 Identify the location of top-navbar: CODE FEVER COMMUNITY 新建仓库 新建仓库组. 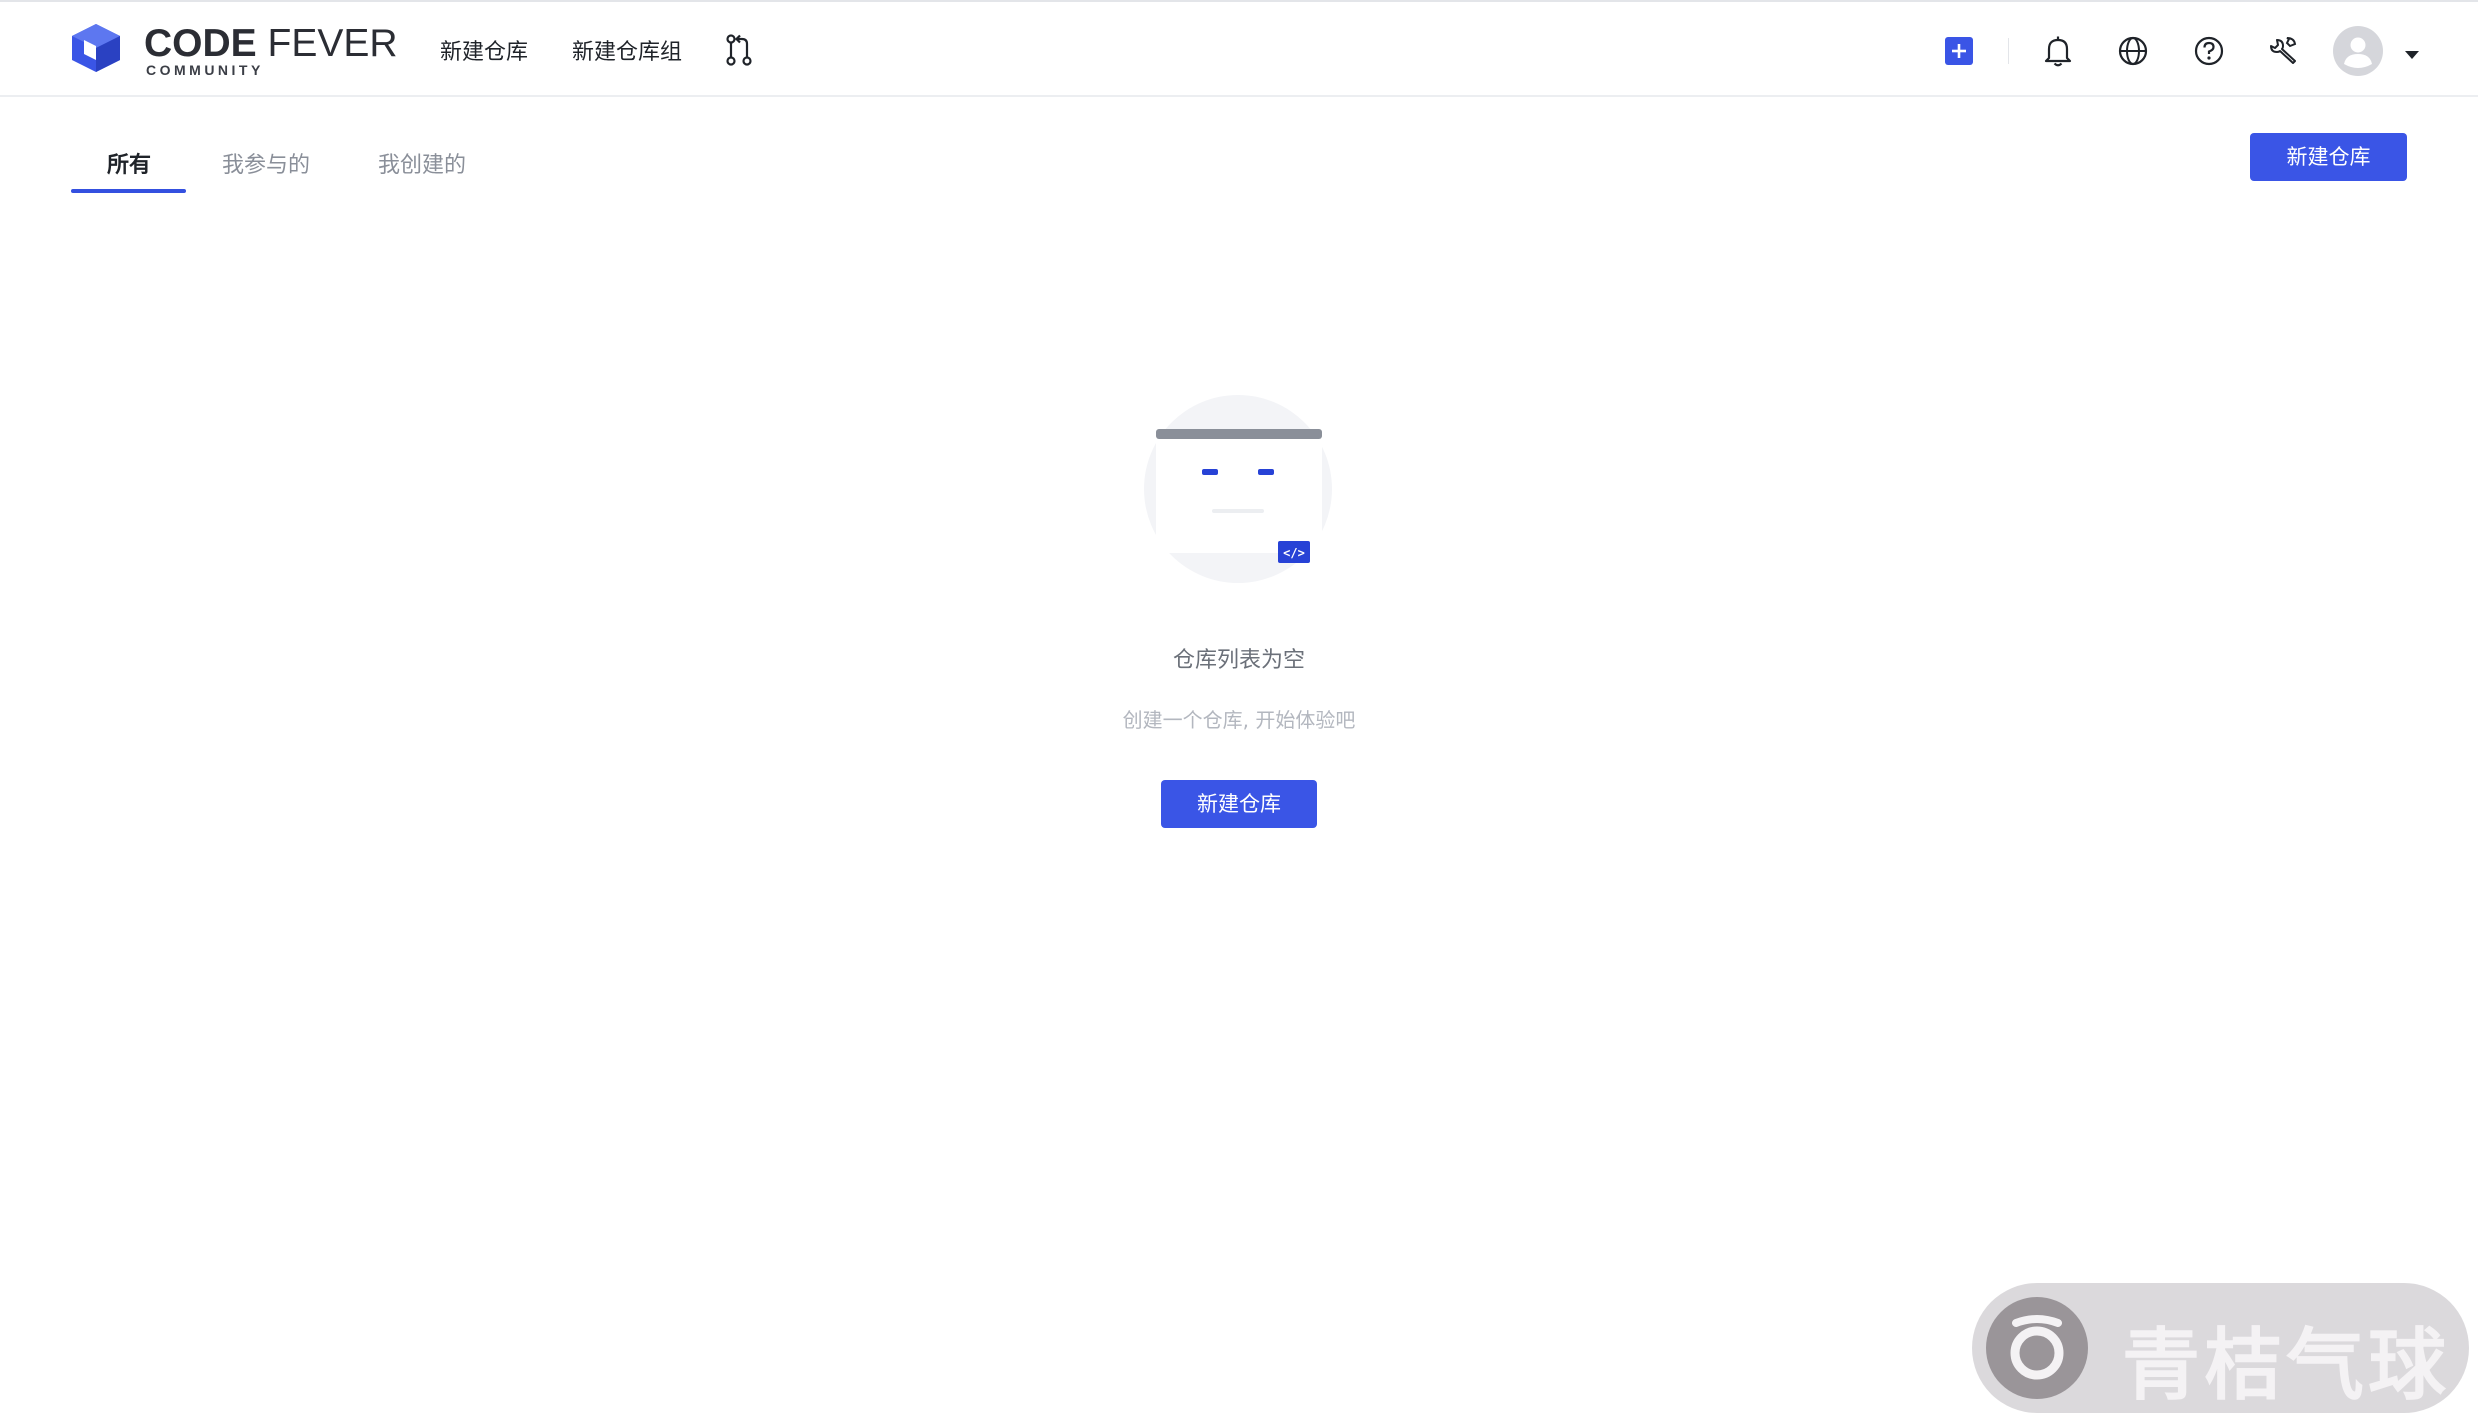
(1239, 48).